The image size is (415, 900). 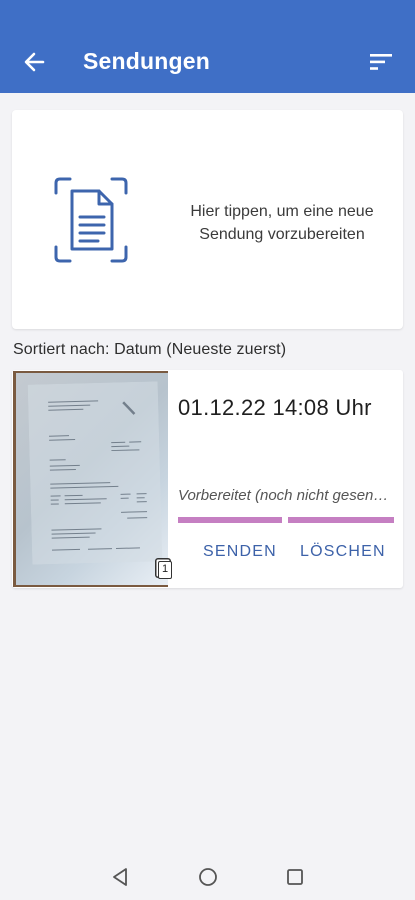 I want to click on delete-button: LÖSCHEN, so click(x=343, y=556).